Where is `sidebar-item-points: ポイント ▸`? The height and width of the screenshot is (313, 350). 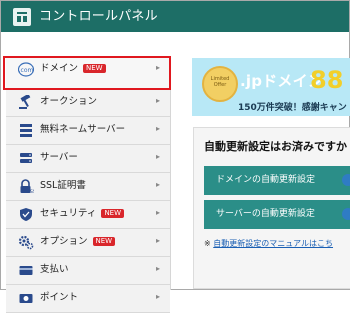
sidebar-item-points: ポイント ▸ is located at coordinates (88, 299).